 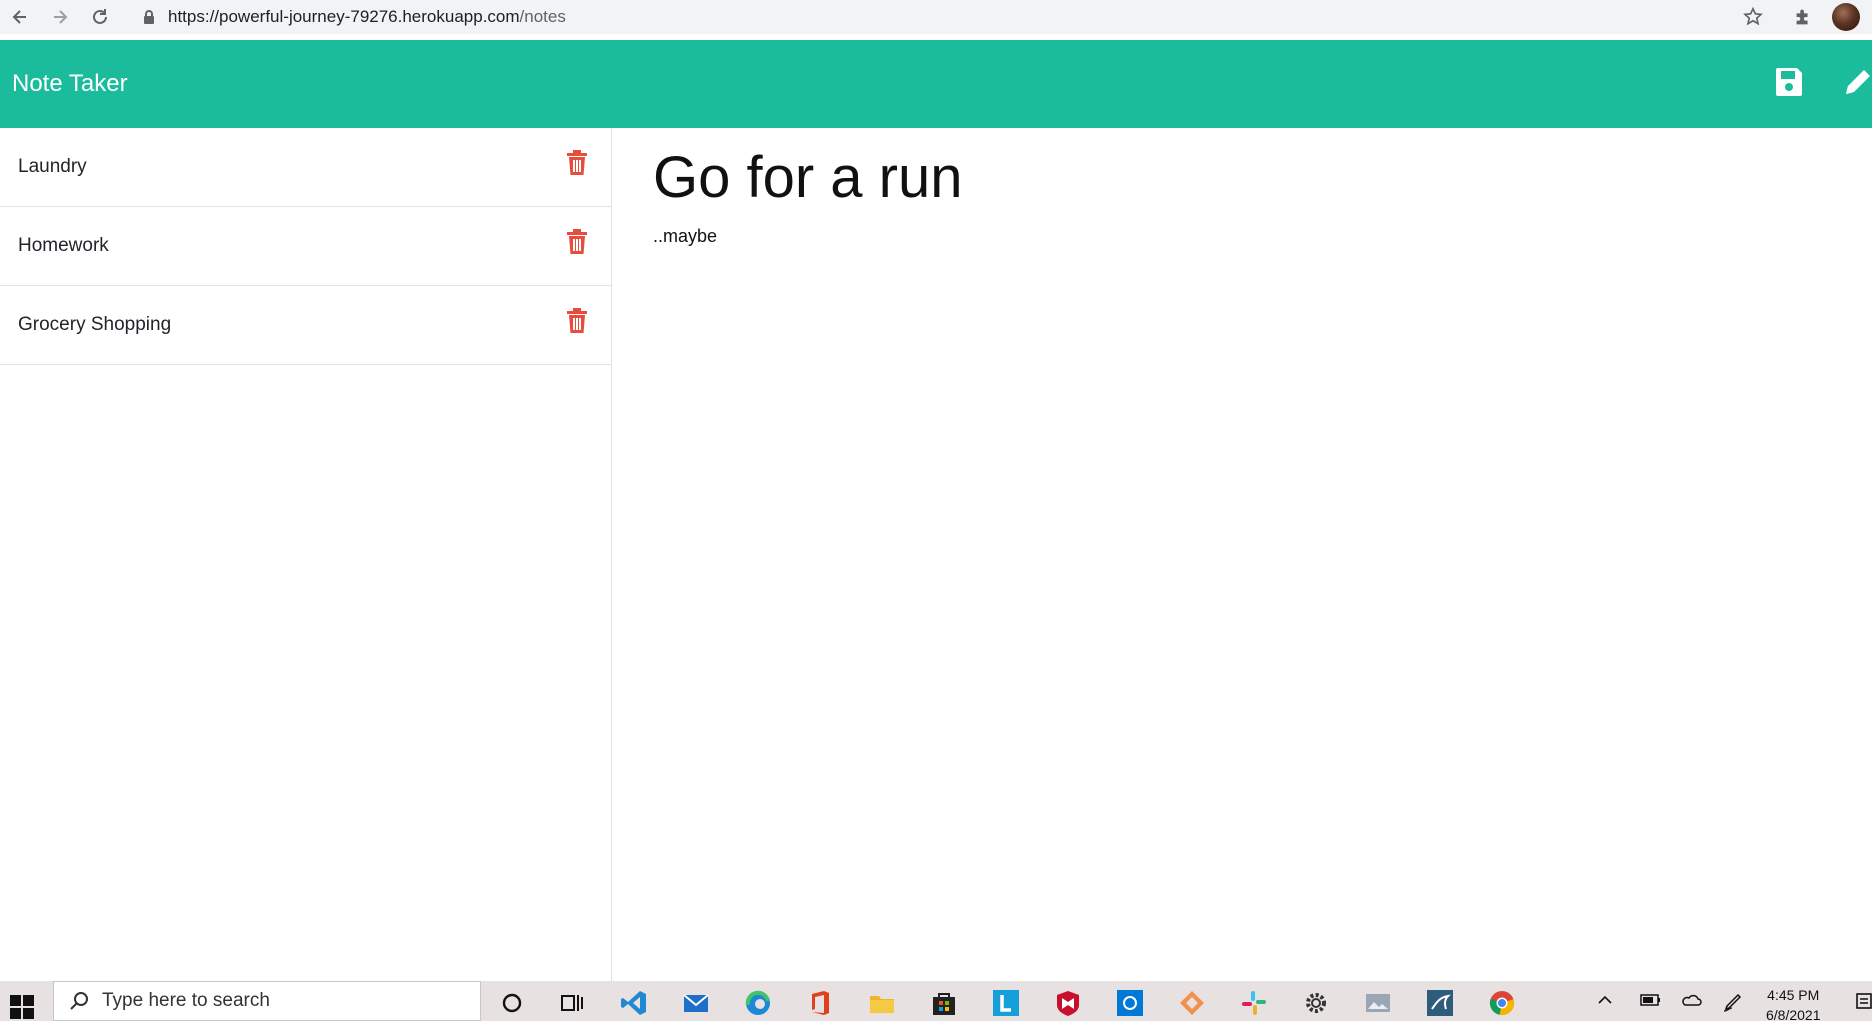 I want to click on note-title: Homework, so click(x=54, y=246).